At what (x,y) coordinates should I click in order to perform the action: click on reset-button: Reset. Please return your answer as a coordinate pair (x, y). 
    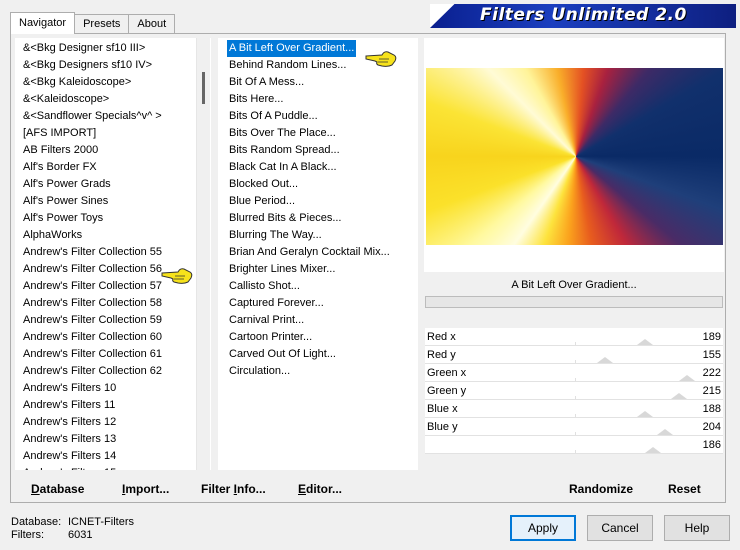
    Looking at the image, I should click on (684, 489).